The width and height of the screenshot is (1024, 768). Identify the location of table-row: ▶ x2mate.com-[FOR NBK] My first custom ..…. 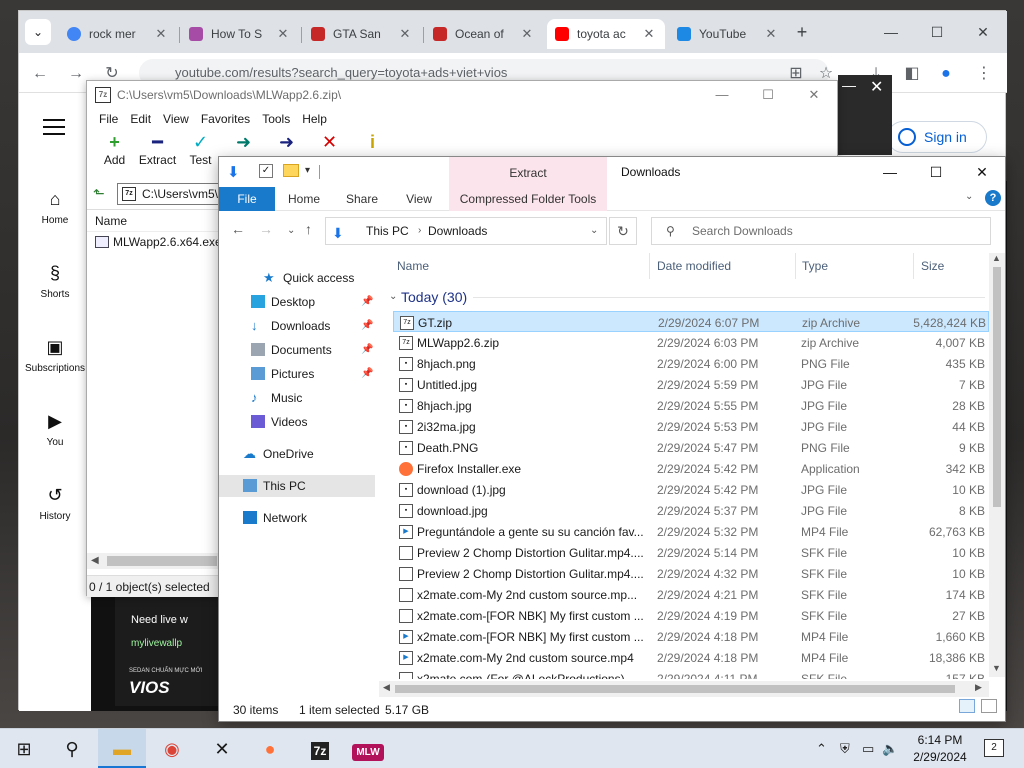
(691, 636).